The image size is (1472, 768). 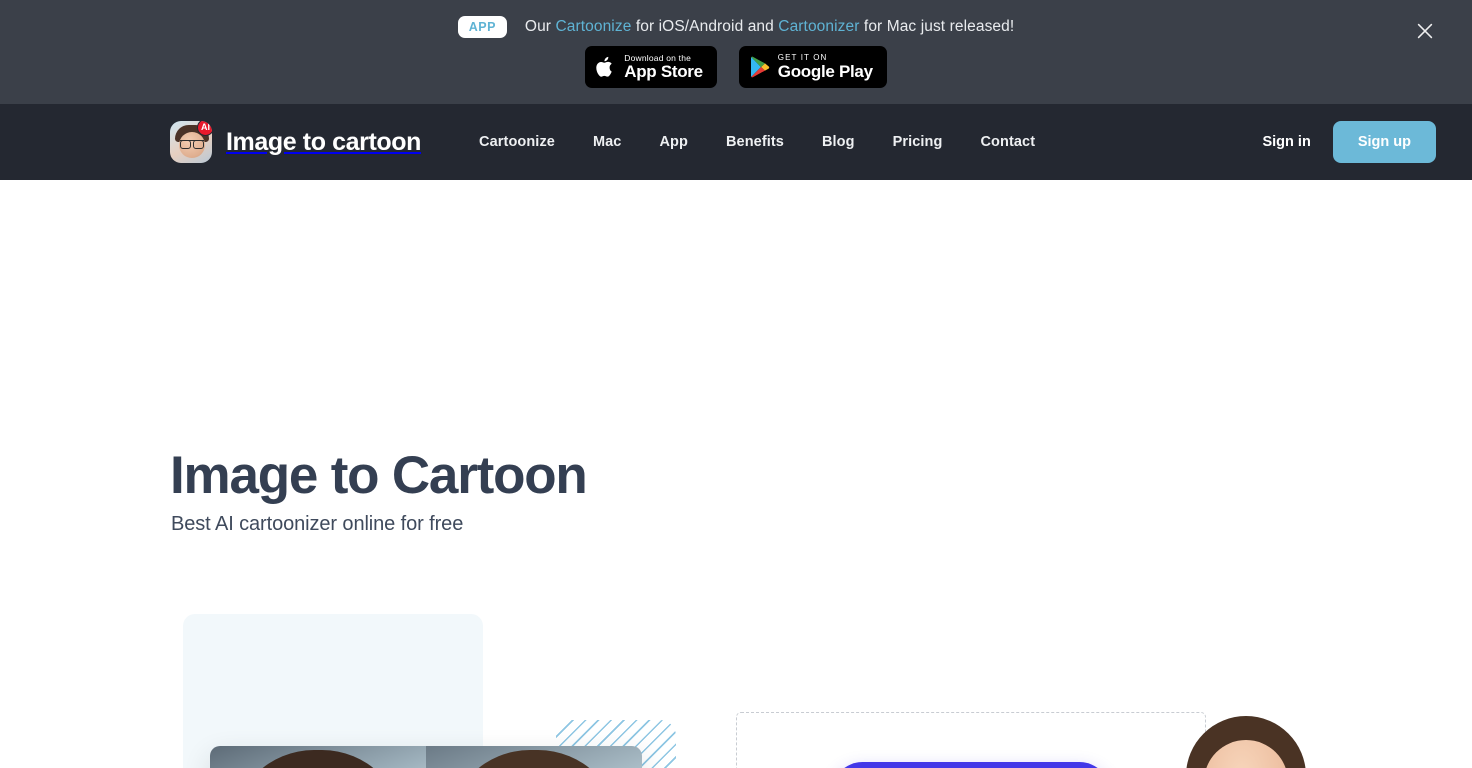 What do you see at coordinates (482, 27) in the screenshot?
I see `app-badge: APP` at bounding box center [482, 27].